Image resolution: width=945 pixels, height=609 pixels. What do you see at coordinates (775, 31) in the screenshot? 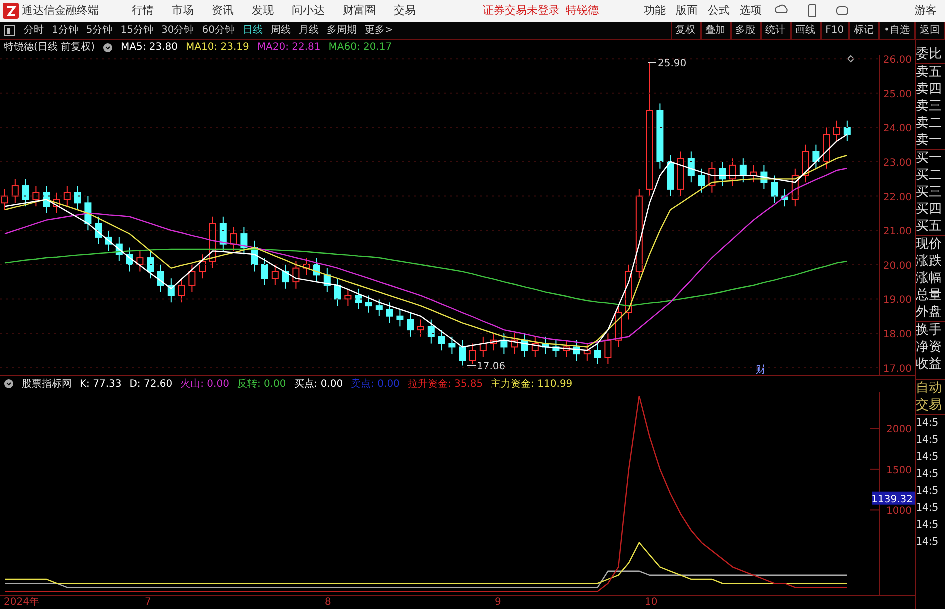
I see `toolbar-button: 统计` at bounding box center [775, 31].